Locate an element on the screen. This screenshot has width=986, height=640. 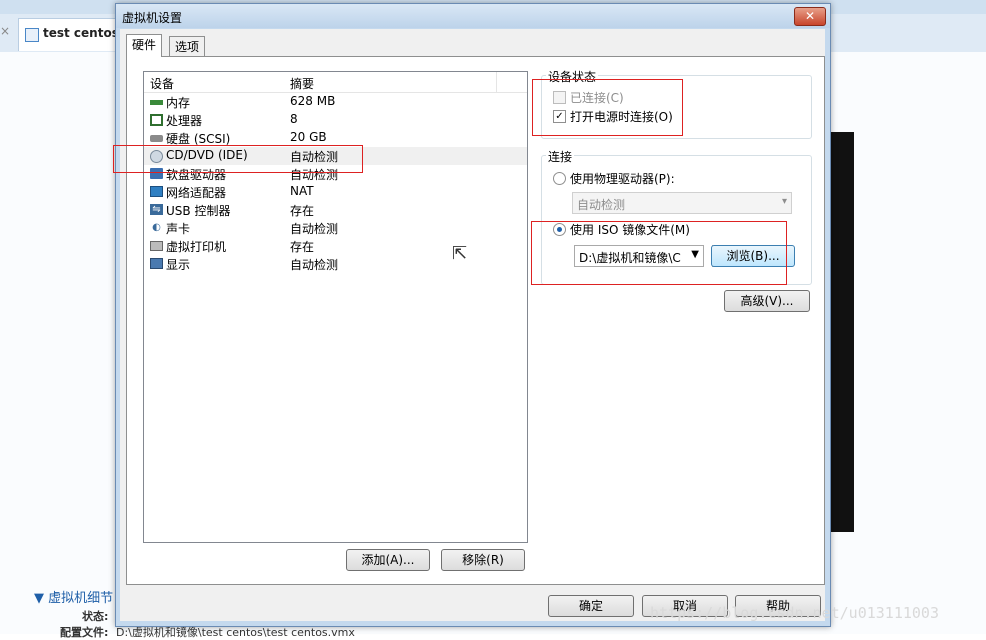
highlight-box-cd-dvd is located at coordinates (238, 159).